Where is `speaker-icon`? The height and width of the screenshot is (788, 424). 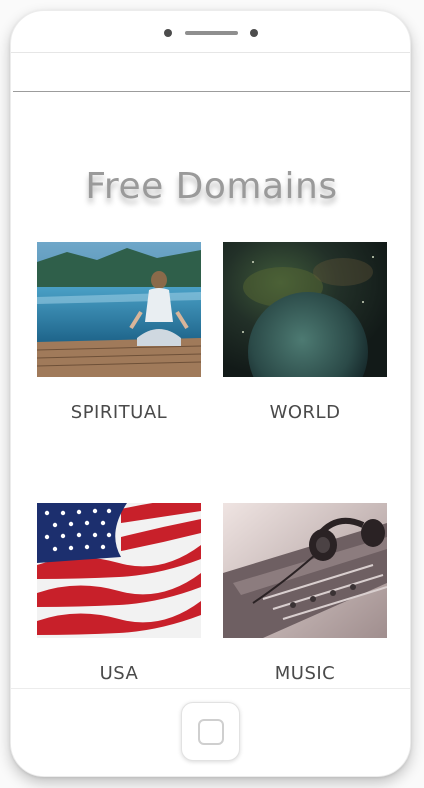
speaker-icon is located at coordinates (211, 33).